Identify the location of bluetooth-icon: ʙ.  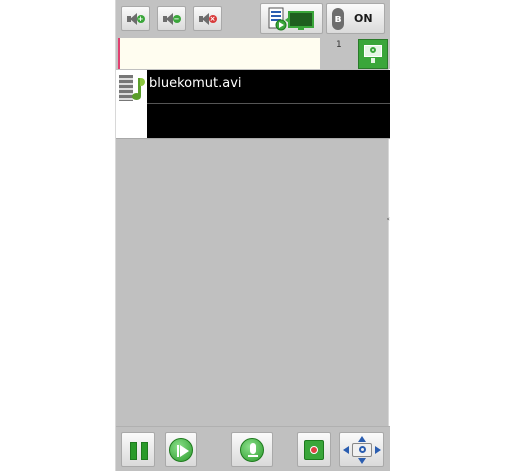
(338, 18).